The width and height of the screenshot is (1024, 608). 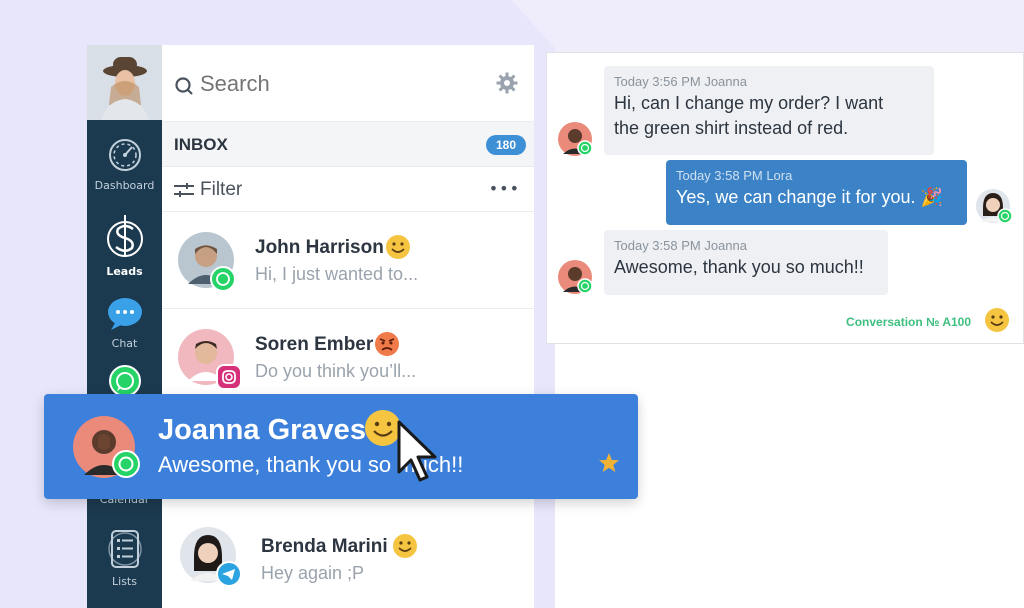 What do you see at coordinates (504, 188) in the screenshot?
I see `more-options-button: •••` at bounding box center [504, 188].